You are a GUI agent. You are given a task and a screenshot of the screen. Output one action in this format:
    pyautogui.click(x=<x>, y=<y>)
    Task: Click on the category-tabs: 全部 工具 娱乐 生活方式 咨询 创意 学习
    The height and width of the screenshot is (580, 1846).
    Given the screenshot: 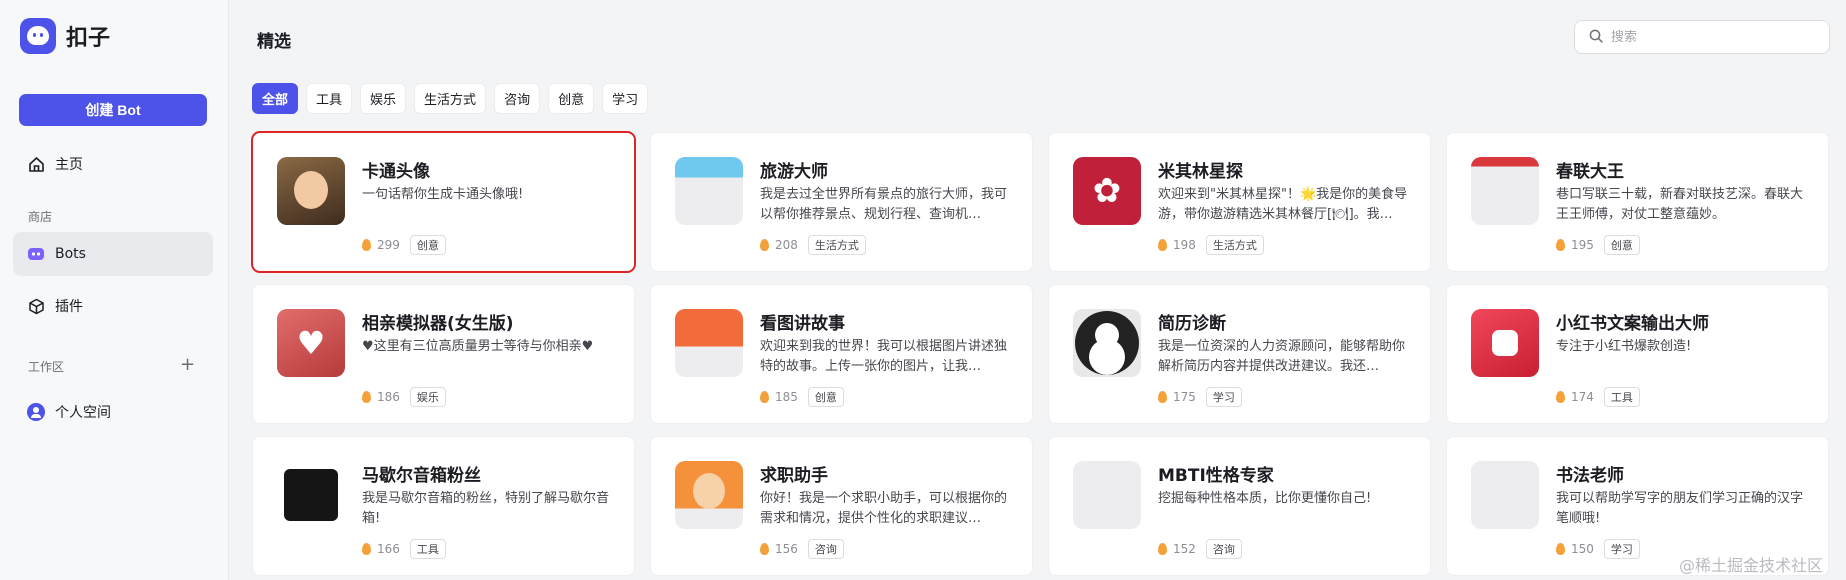 What is the action you would take?
    pyautogui.click(x=450, y=98)
    